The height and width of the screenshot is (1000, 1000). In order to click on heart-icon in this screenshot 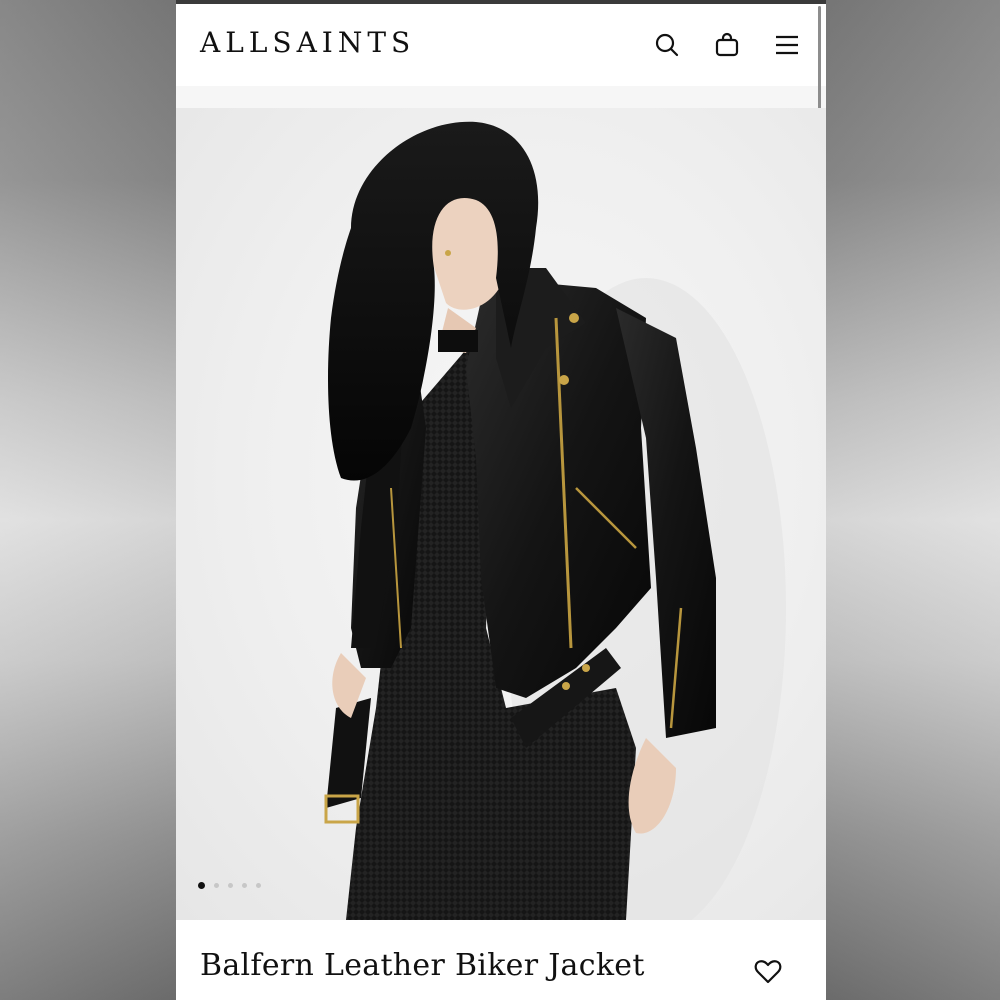, I will do `click(768, 972)`.